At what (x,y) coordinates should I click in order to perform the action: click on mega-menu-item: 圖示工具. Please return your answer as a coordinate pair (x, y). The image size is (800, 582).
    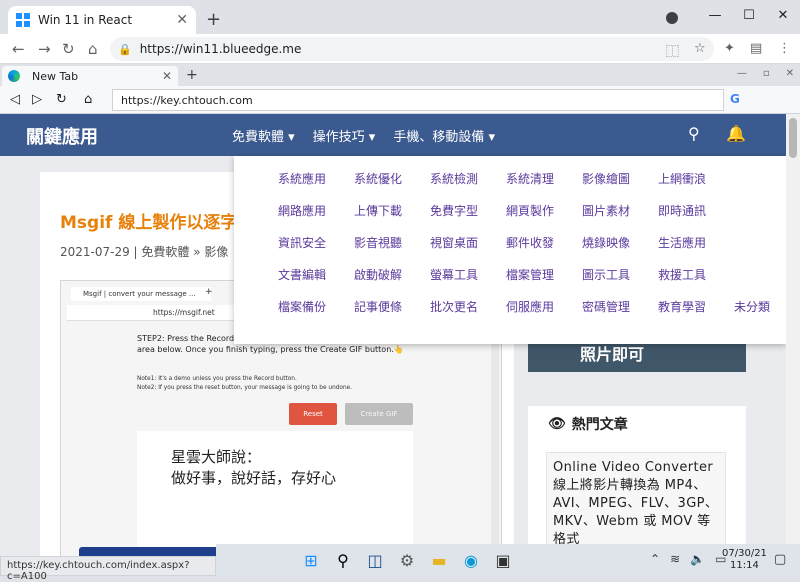
    Looking at the image, I should click on (620, 274).